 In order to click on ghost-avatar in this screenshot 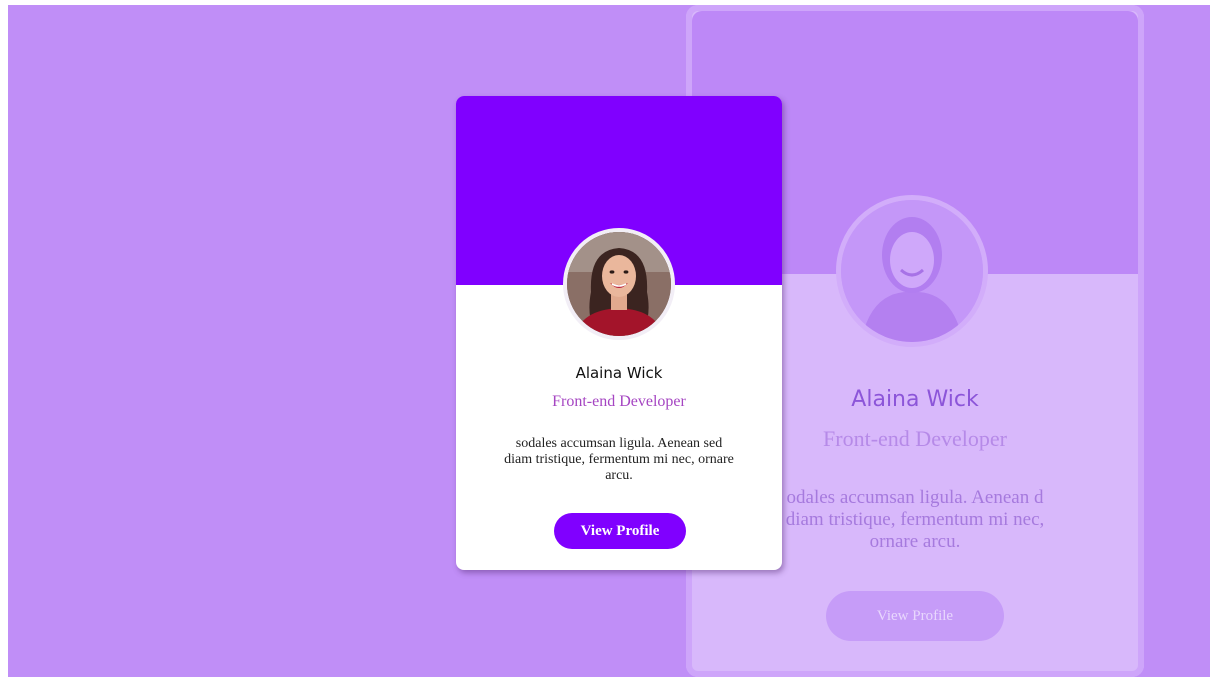, I will do `click(912, 271)`.